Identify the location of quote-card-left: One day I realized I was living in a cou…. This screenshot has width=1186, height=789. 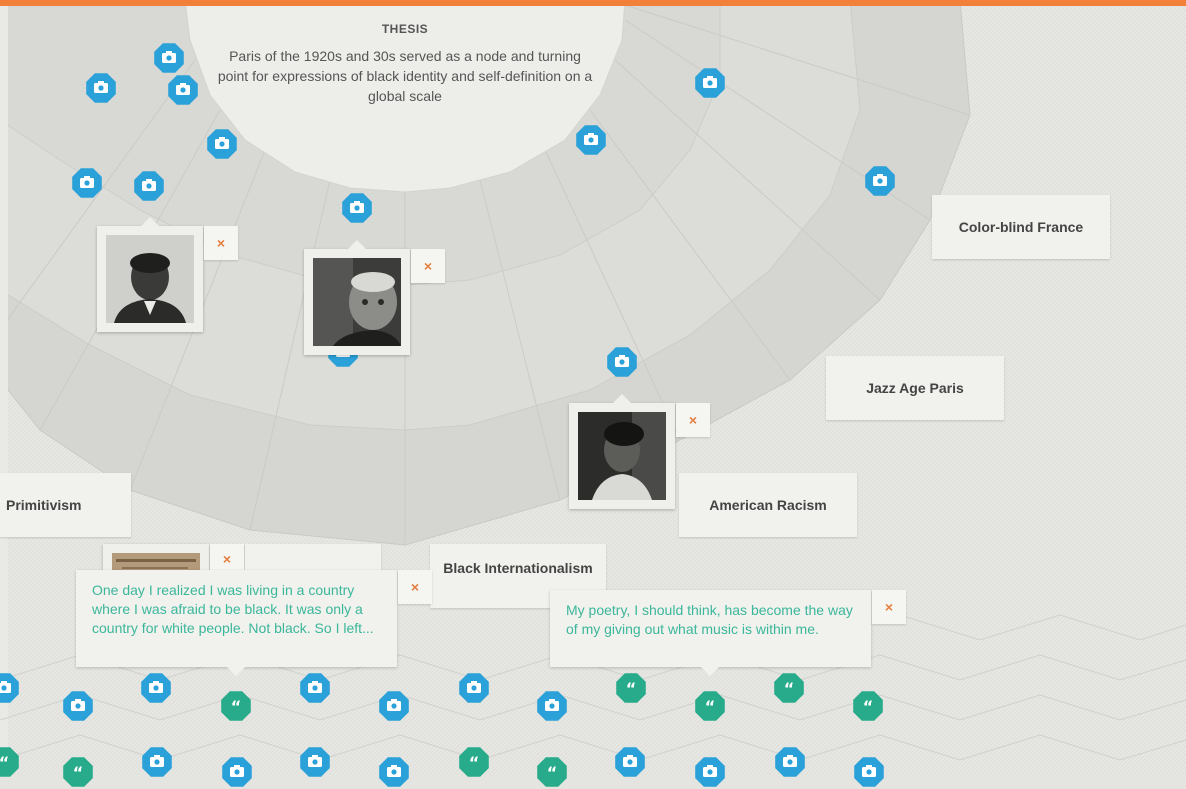
(236, 623).